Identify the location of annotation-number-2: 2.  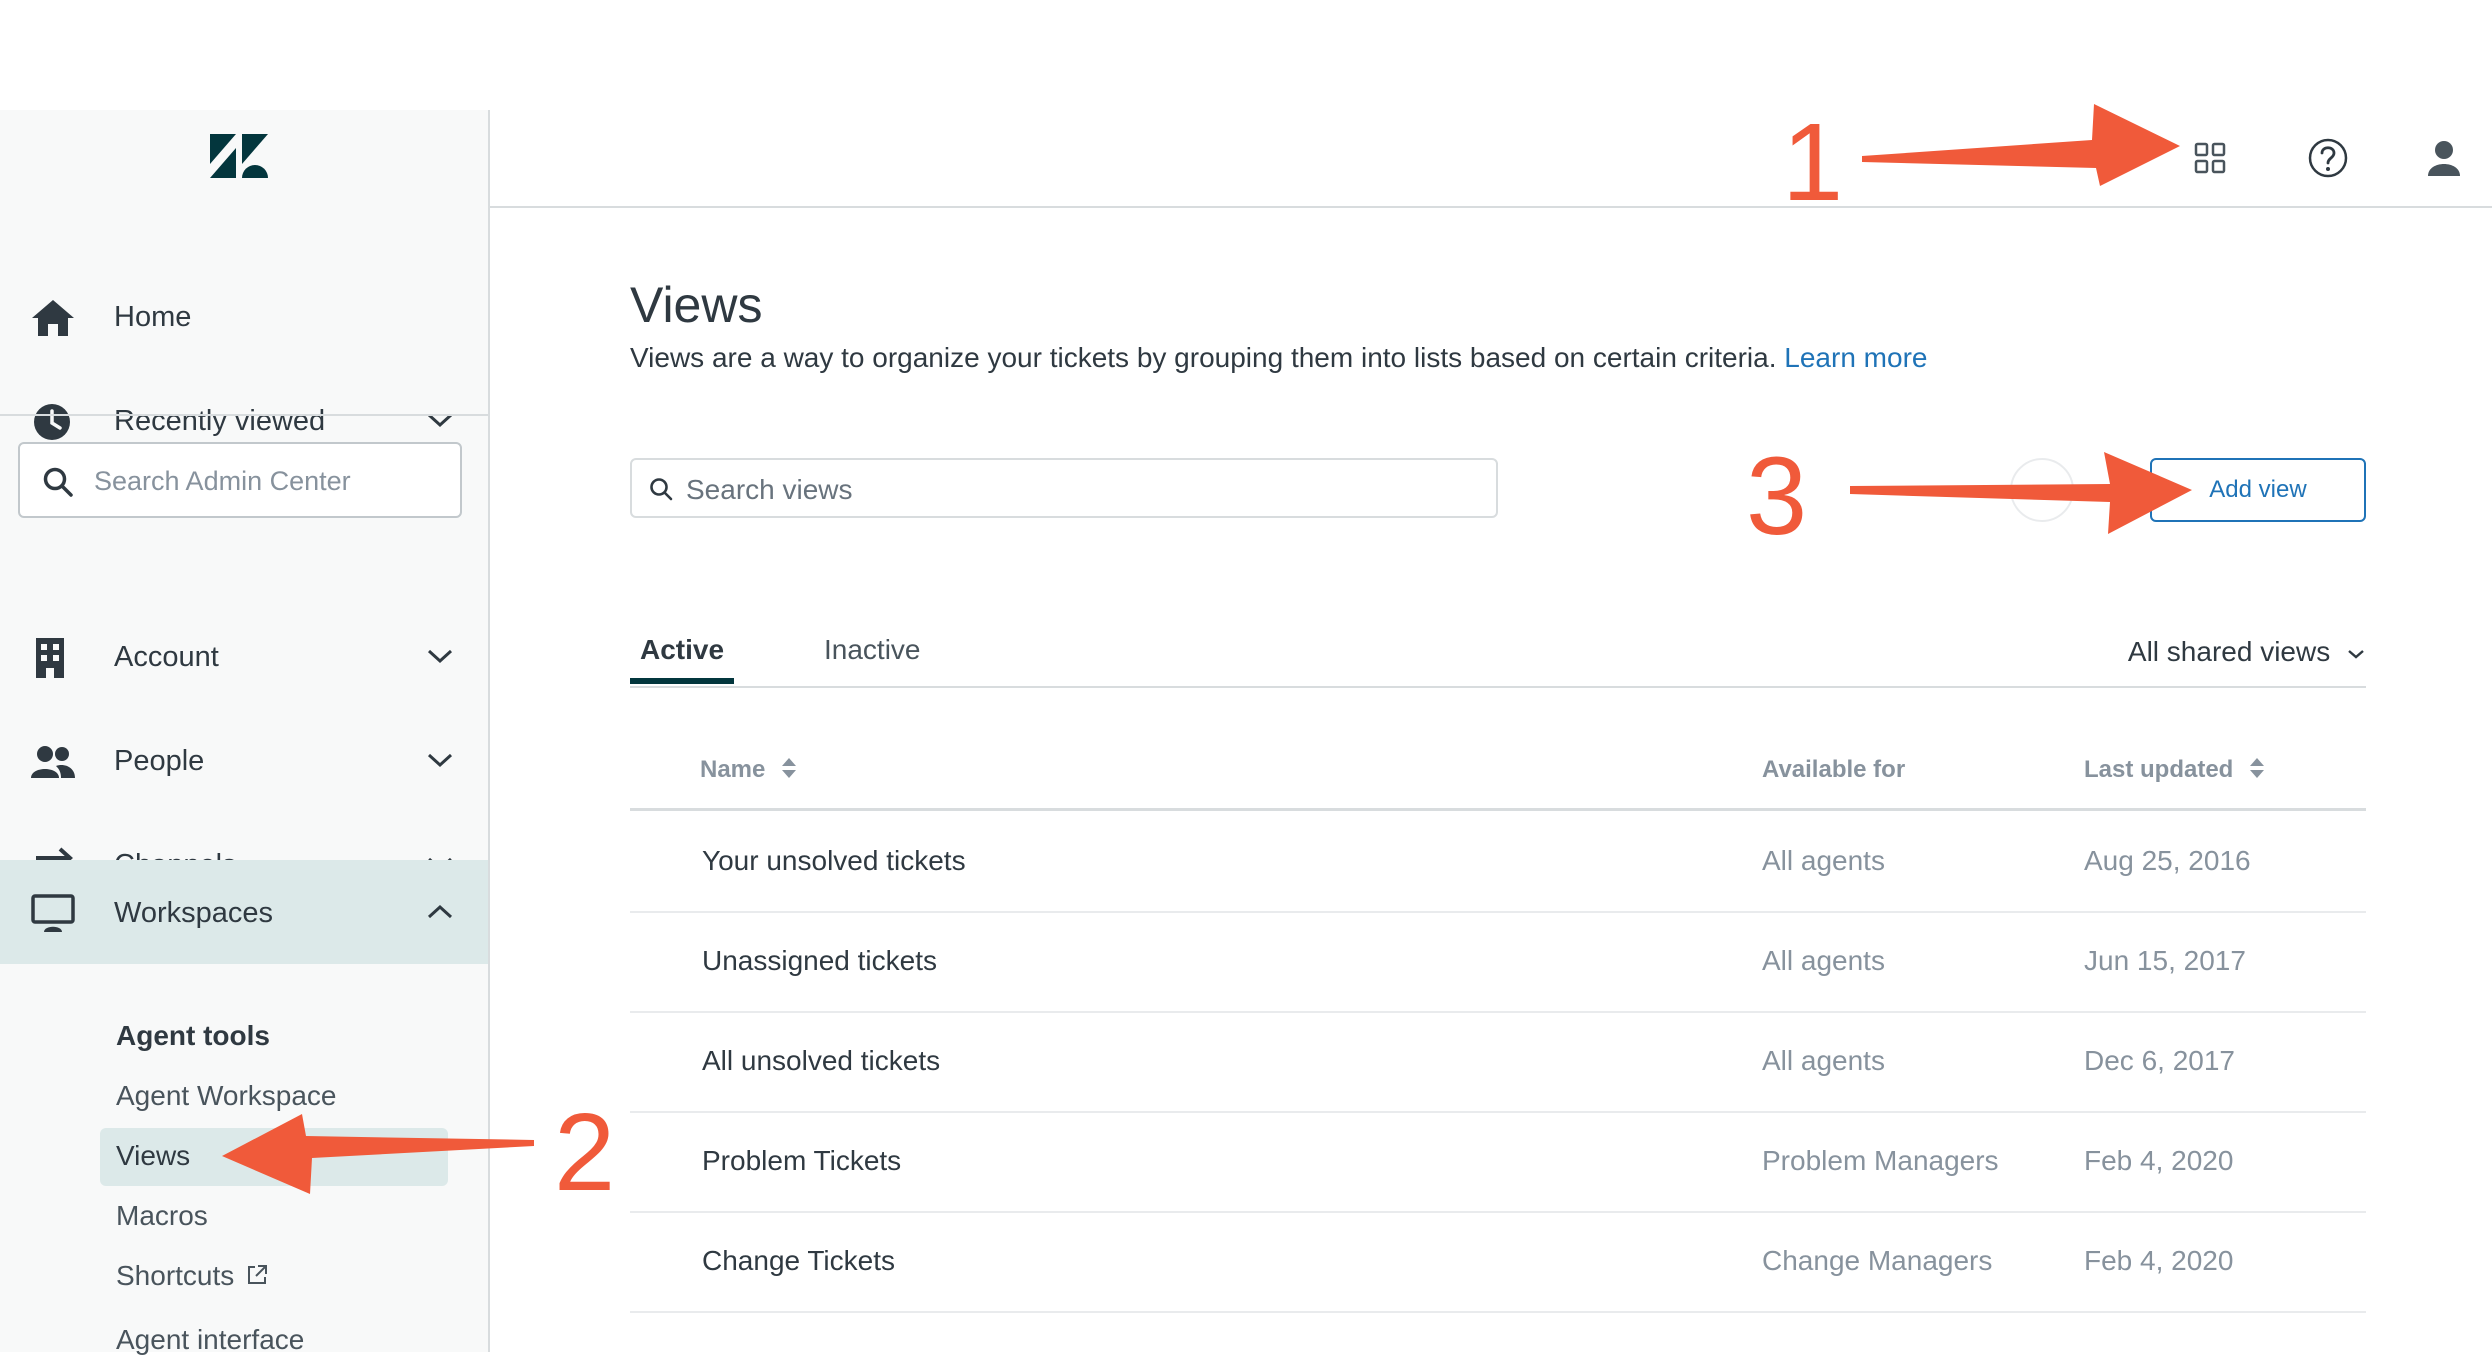
(585, 1152).